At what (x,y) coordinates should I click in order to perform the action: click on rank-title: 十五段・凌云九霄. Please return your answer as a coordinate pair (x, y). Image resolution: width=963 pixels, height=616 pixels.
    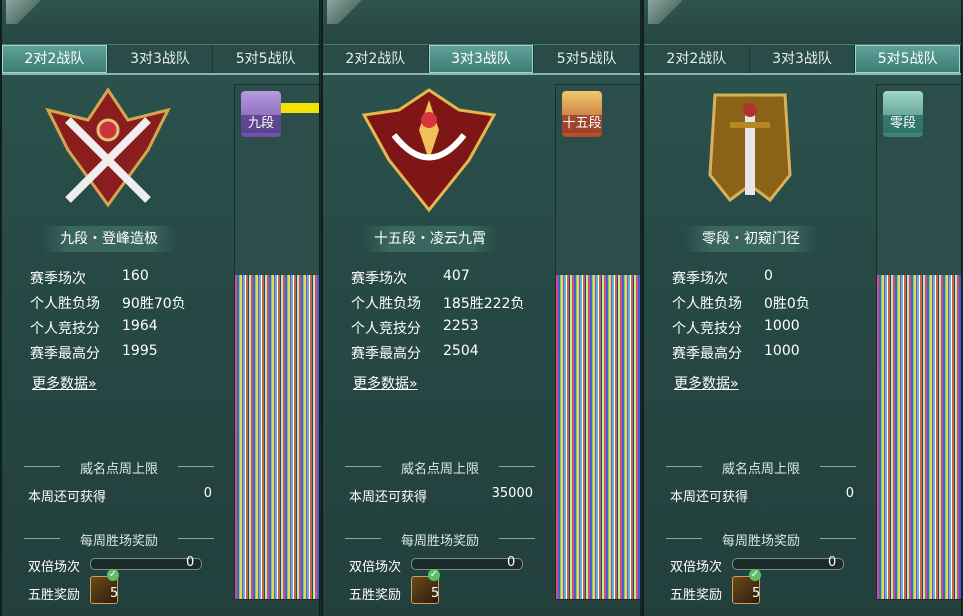
    Looking at the image, I should click on (430, 239).